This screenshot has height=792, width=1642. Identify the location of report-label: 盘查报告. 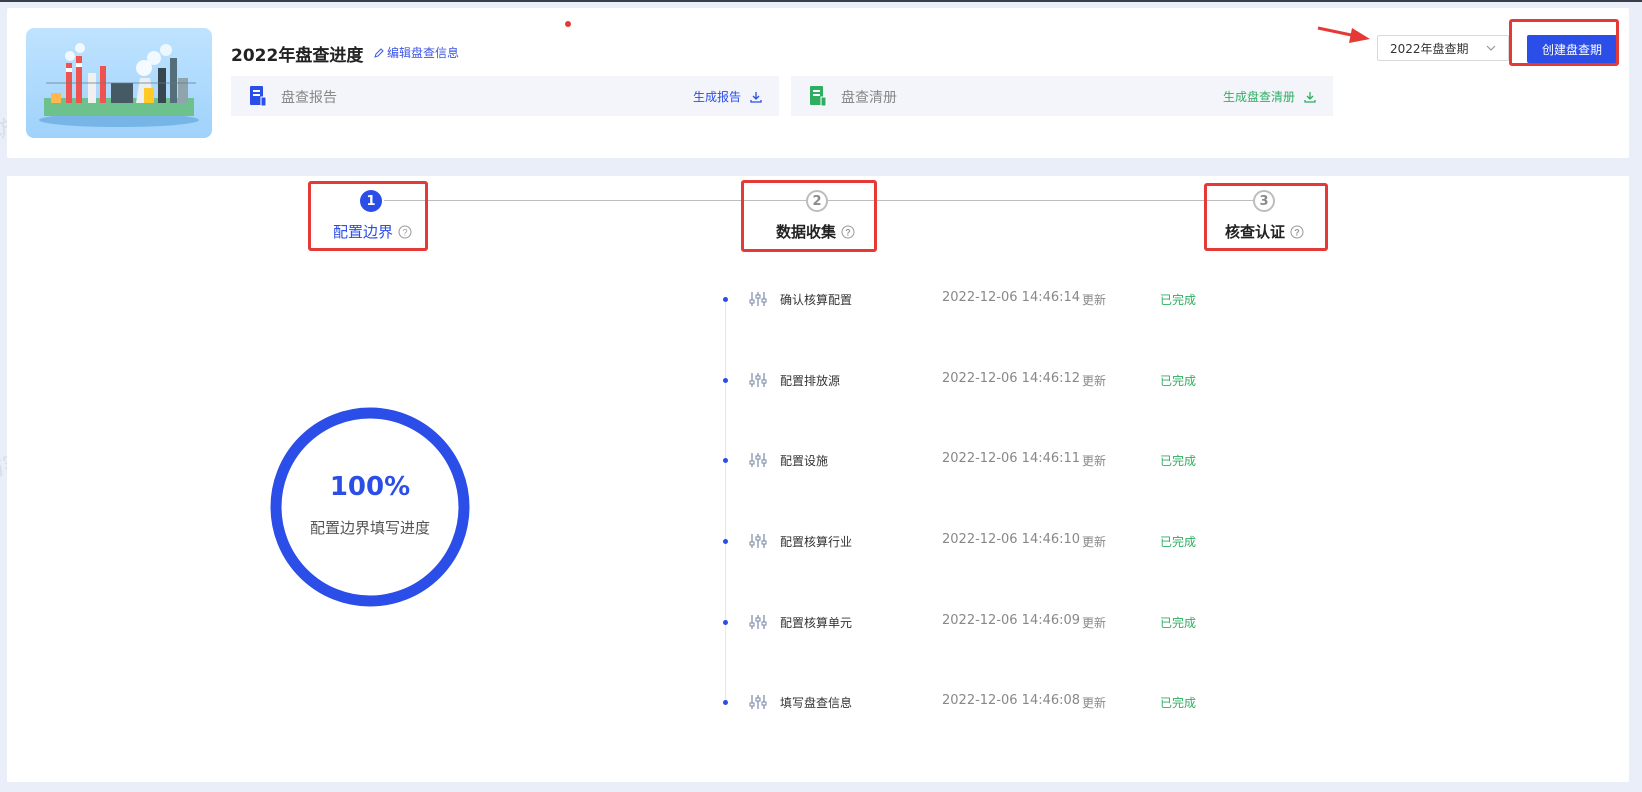
(309, 98).